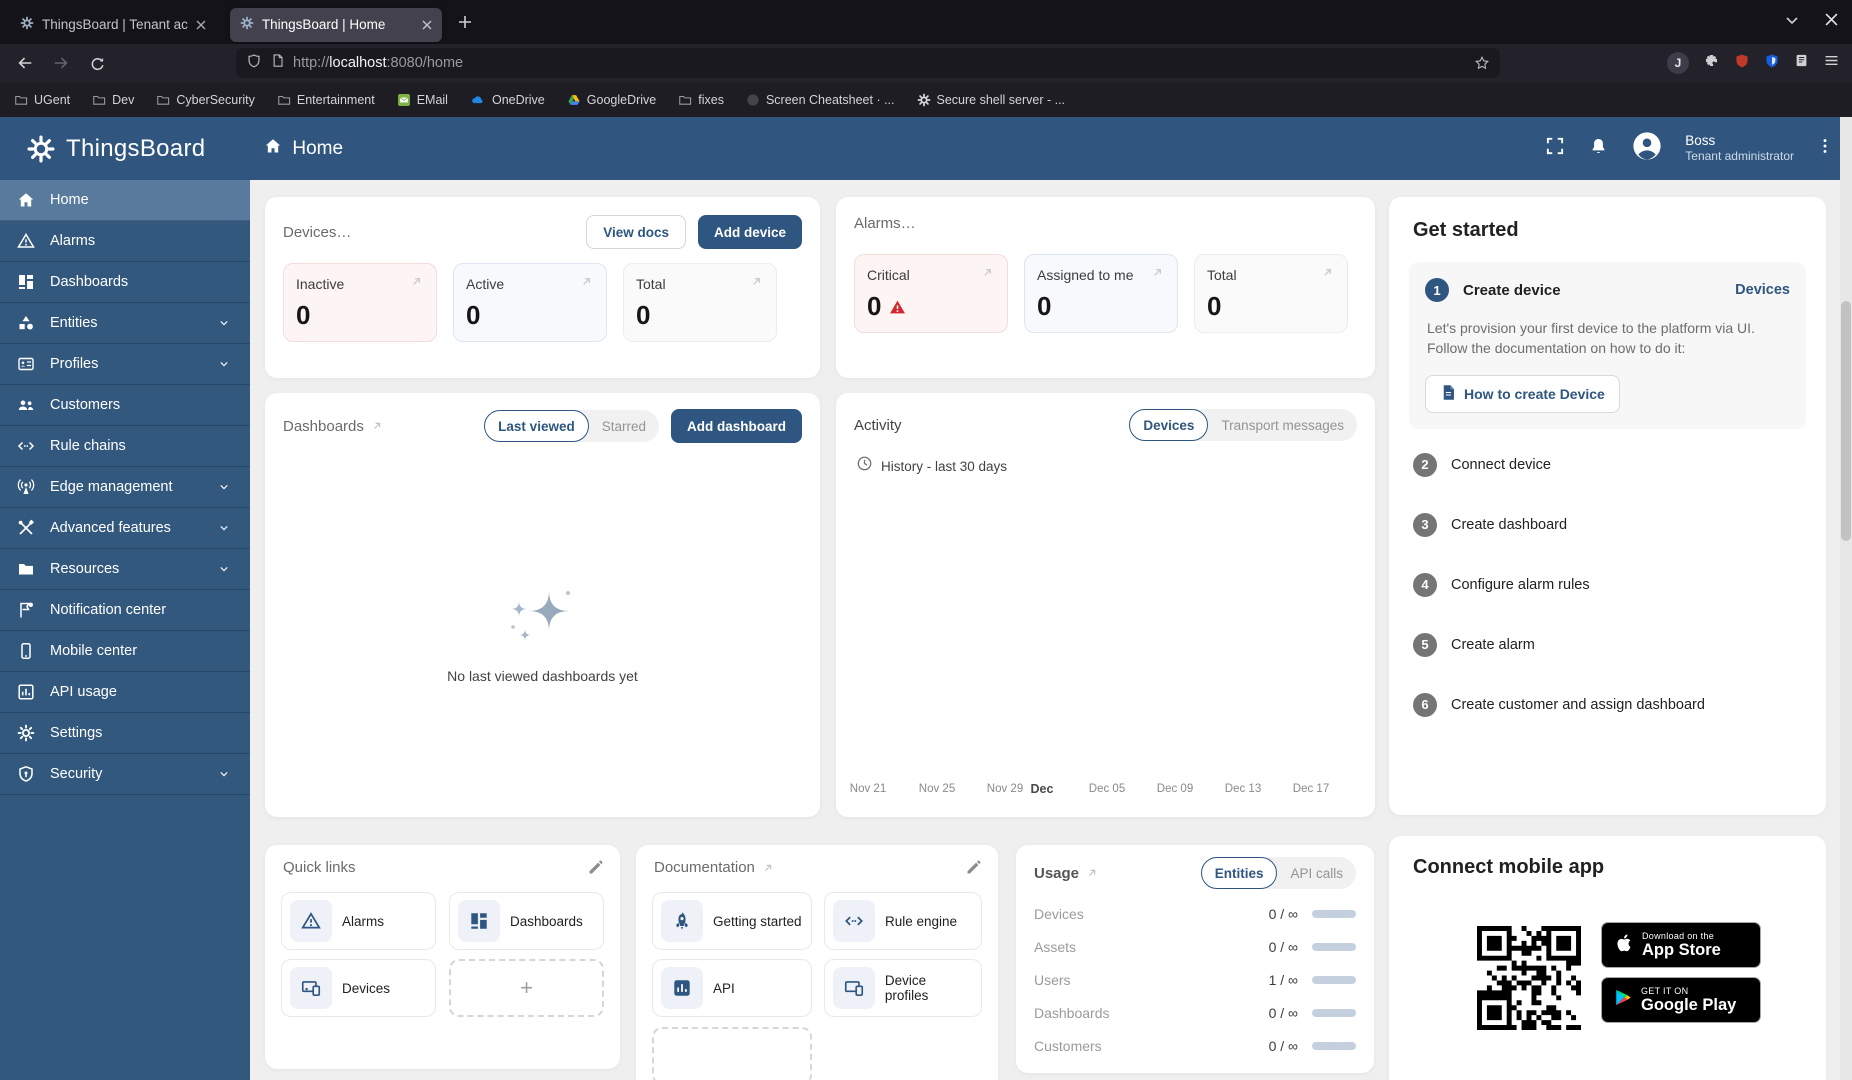 This screenshot has width=1852, height=1080. I want to click on sidebar-item-customers: Customers, so click(125, 405).